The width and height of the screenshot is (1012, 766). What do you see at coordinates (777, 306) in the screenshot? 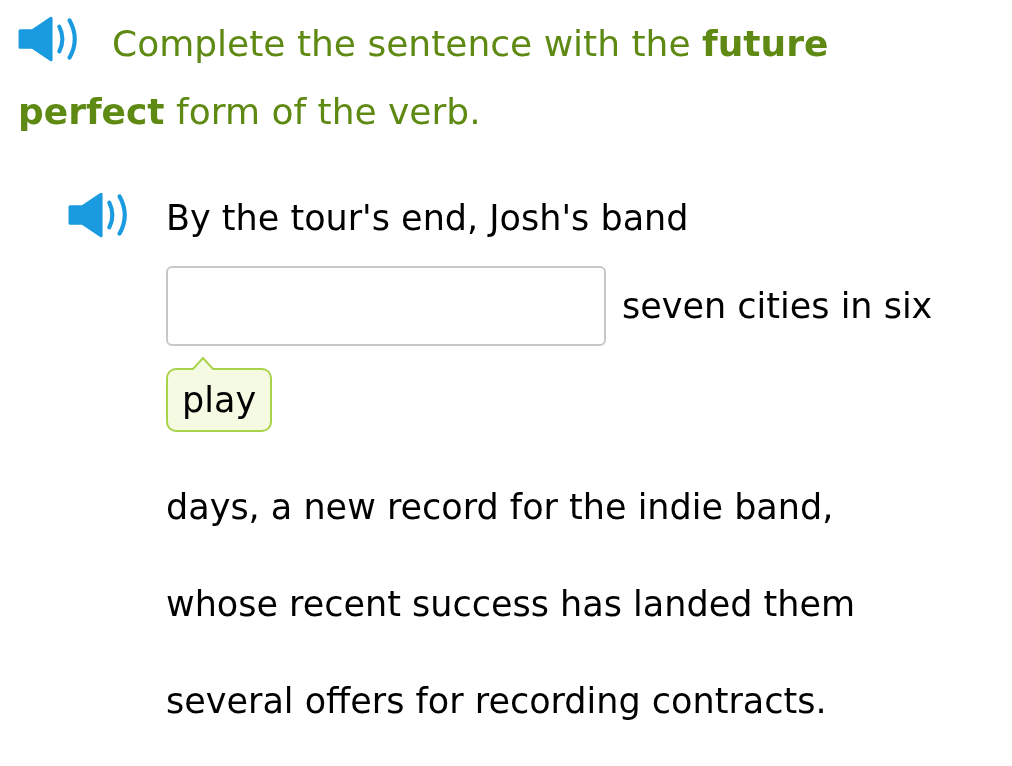
I see `sentence-text: seven cities in six` at bounding box center [777, 306].